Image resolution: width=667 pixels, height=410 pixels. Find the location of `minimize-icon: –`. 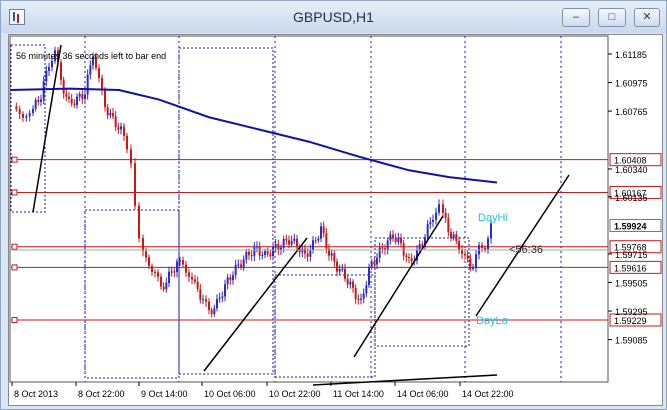

minimize-icon: – is located at coordinates (576, 17).